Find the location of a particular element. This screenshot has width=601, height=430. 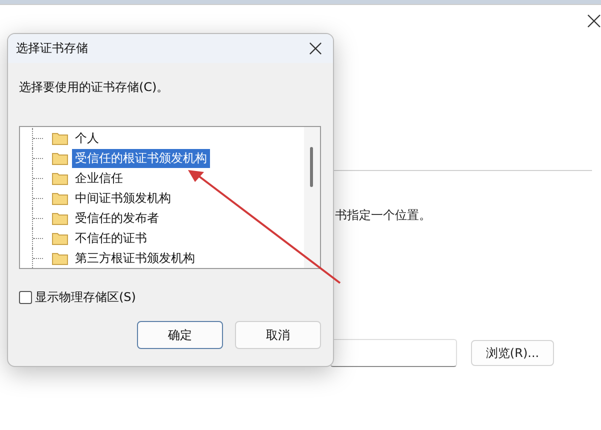

store-item: 第三方根证书颁发机构 is located at coordinates (135, 258).